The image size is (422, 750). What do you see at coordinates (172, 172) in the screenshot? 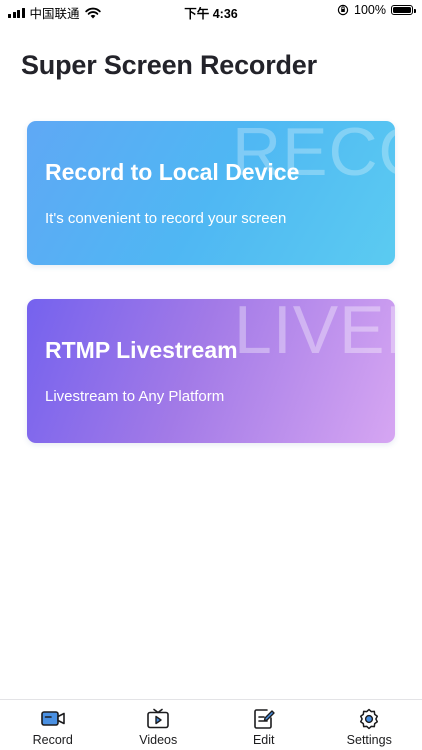
I see `card-title: Record to Local Device` at bounding box center [172, 172].